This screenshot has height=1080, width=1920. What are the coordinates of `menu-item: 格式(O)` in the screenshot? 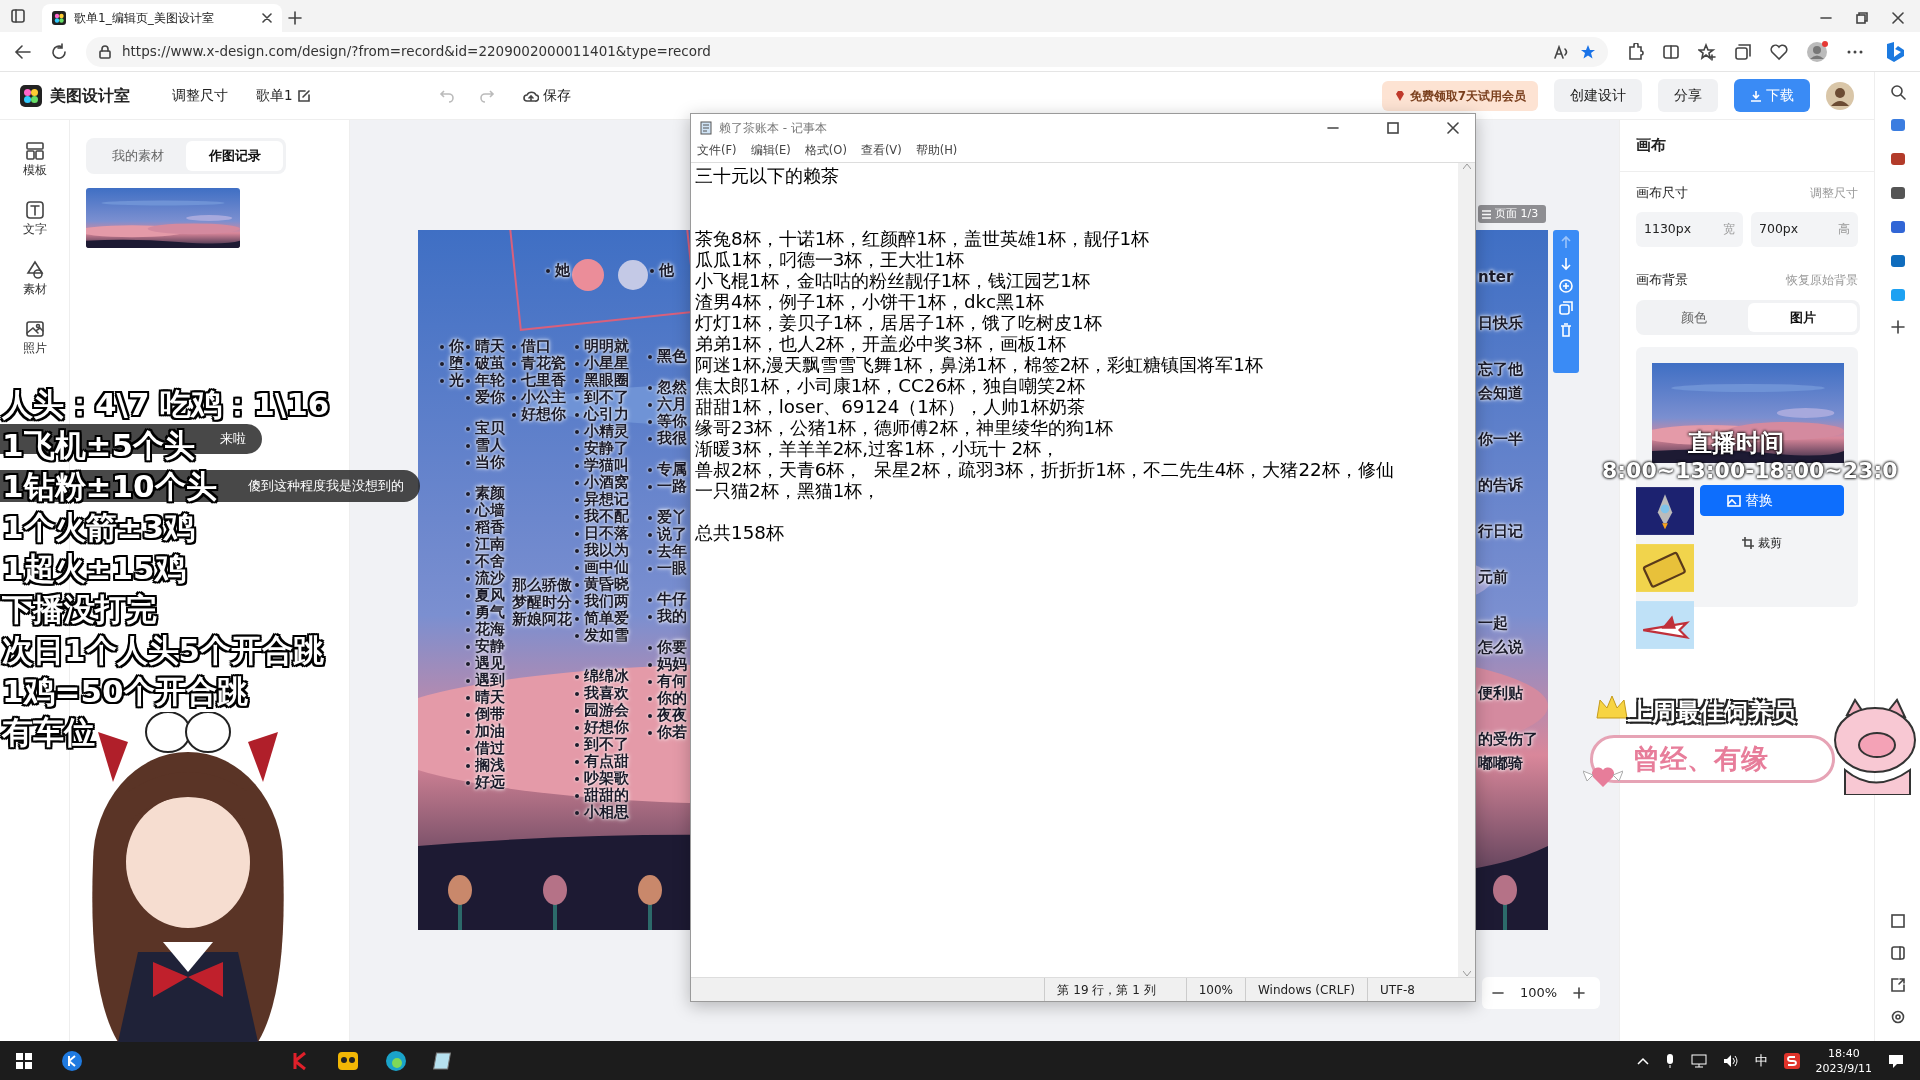 It's located at (825, 152).